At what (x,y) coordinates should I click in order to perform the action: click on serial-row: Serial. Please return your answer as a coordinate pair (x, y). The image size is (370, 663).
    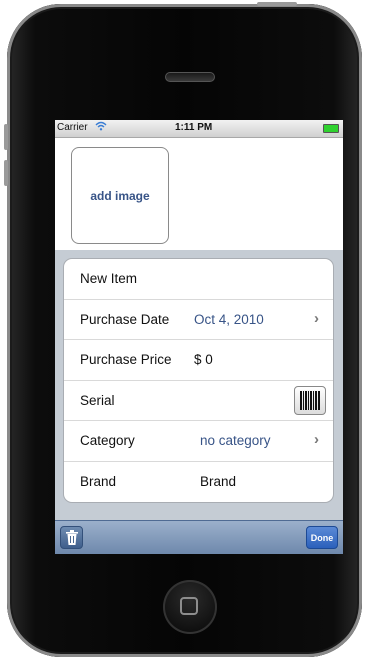
    Looking at the image, I should click on (198, 401).